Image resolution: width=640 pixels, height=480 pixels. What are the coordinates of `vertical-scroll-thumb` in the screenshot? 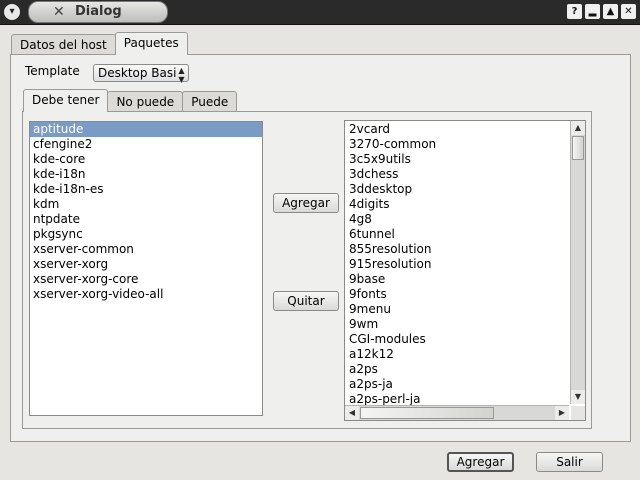 It's located at (578, 148).